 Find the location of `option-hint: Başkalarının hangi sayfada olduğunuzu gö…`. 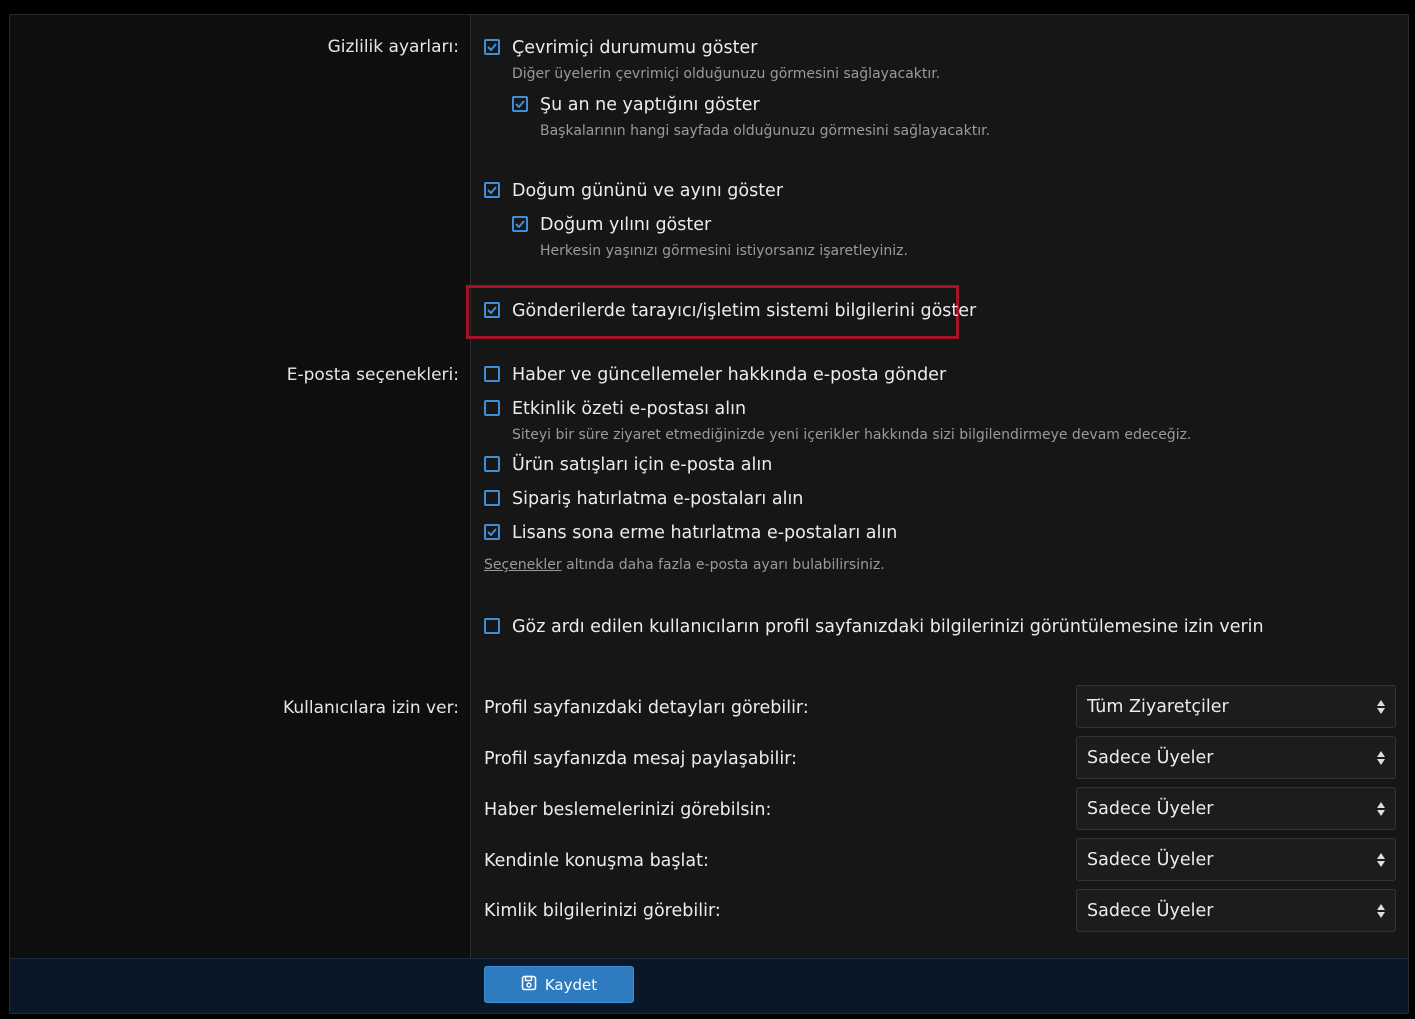

option-hint: Başkalarının hangi sayfada olduğunuzu gö… is located at coordinates (765, 131).